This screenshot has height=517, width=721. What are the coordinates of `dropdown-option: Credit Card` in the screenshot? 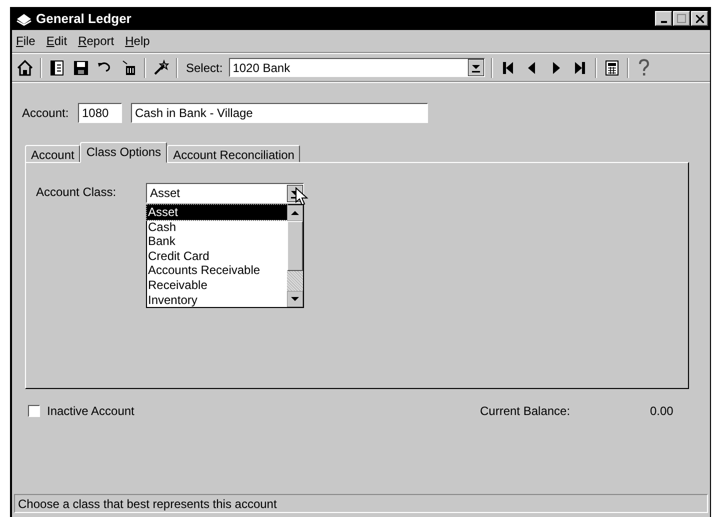 It's located at (217, 256).